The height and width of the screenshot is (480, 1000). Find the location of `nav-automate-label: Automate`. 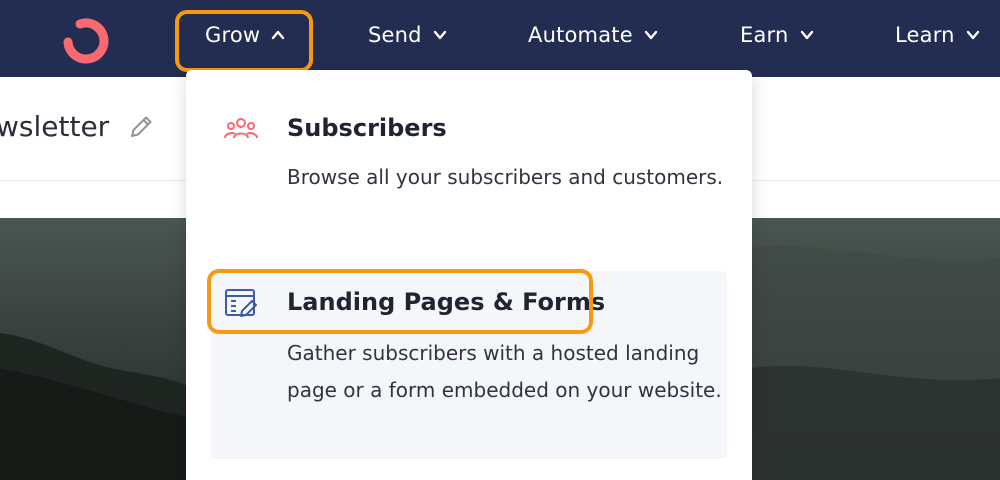

nav-automate-label: Automate is located at coordinates (580, 35).